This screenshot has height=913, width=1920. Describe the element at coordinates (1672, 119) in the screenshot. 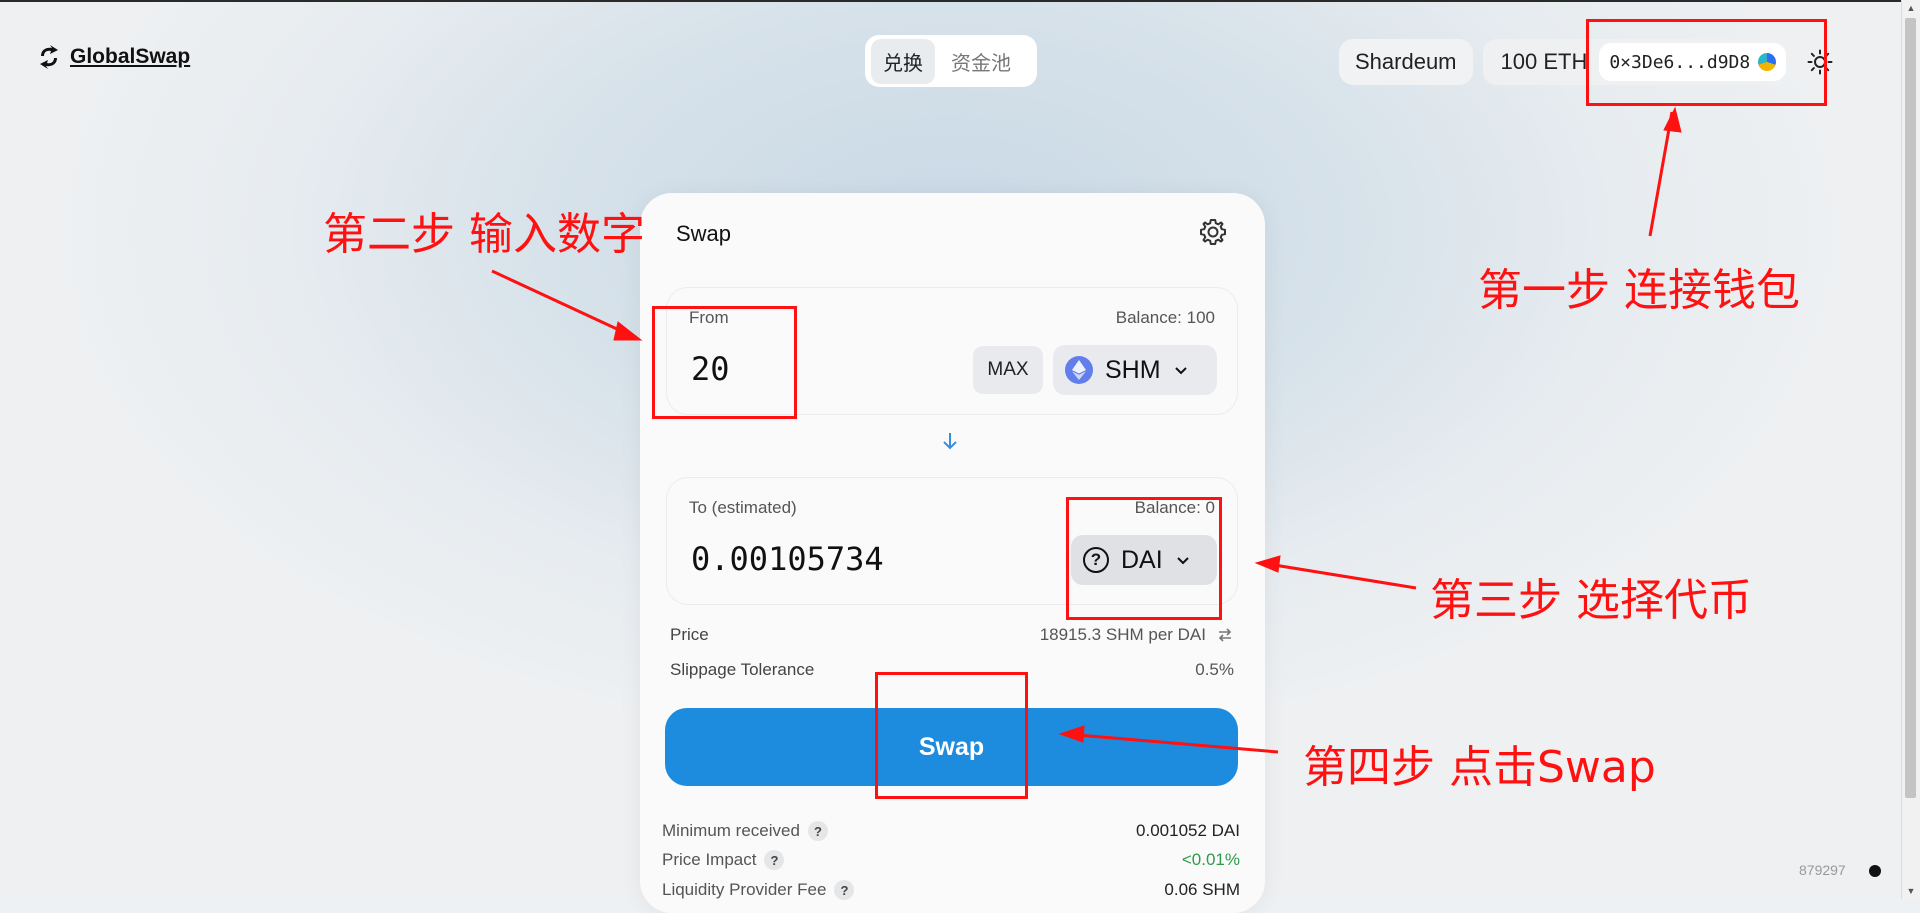

I see `arrow-head` at that location.